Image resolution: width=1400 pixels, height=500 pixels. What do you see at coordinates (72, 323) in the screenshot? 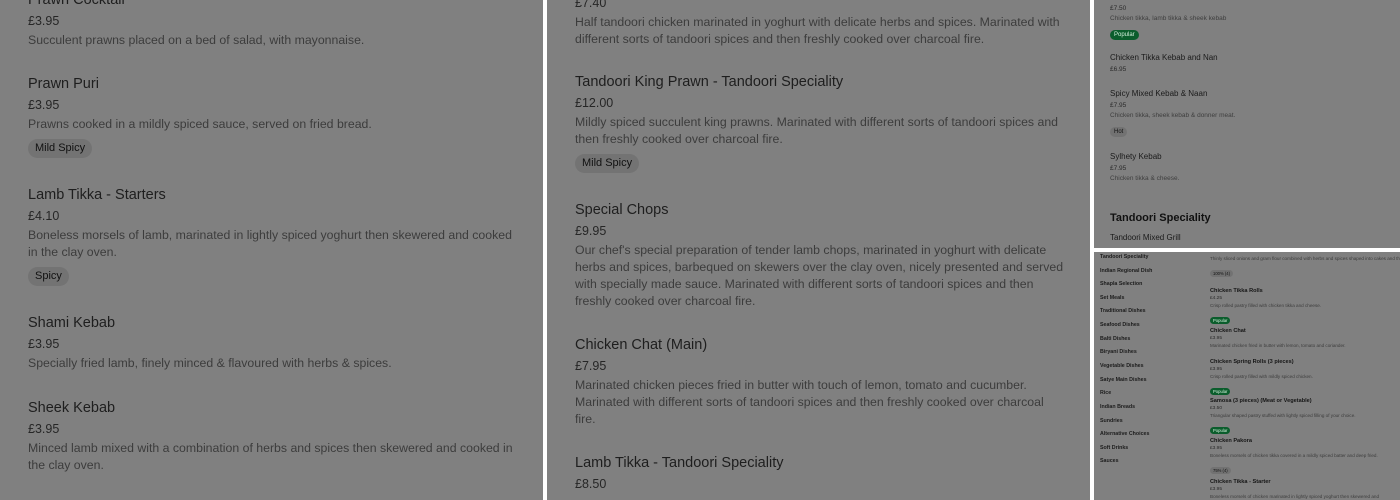
I see `item-name: Shami Kebab` at bounding box center [72, 323].